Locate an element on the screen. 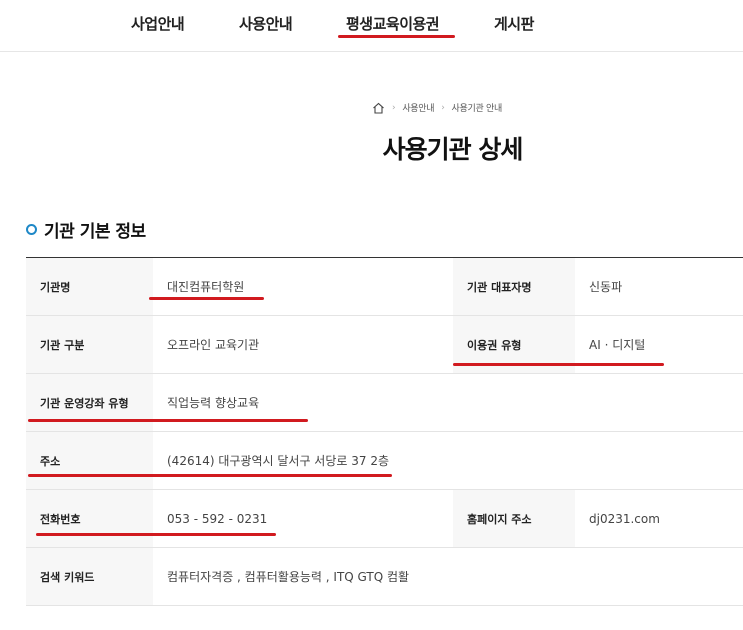  breadcrumb-item-usage: 사용안내 is located at coordinates (418, 107).